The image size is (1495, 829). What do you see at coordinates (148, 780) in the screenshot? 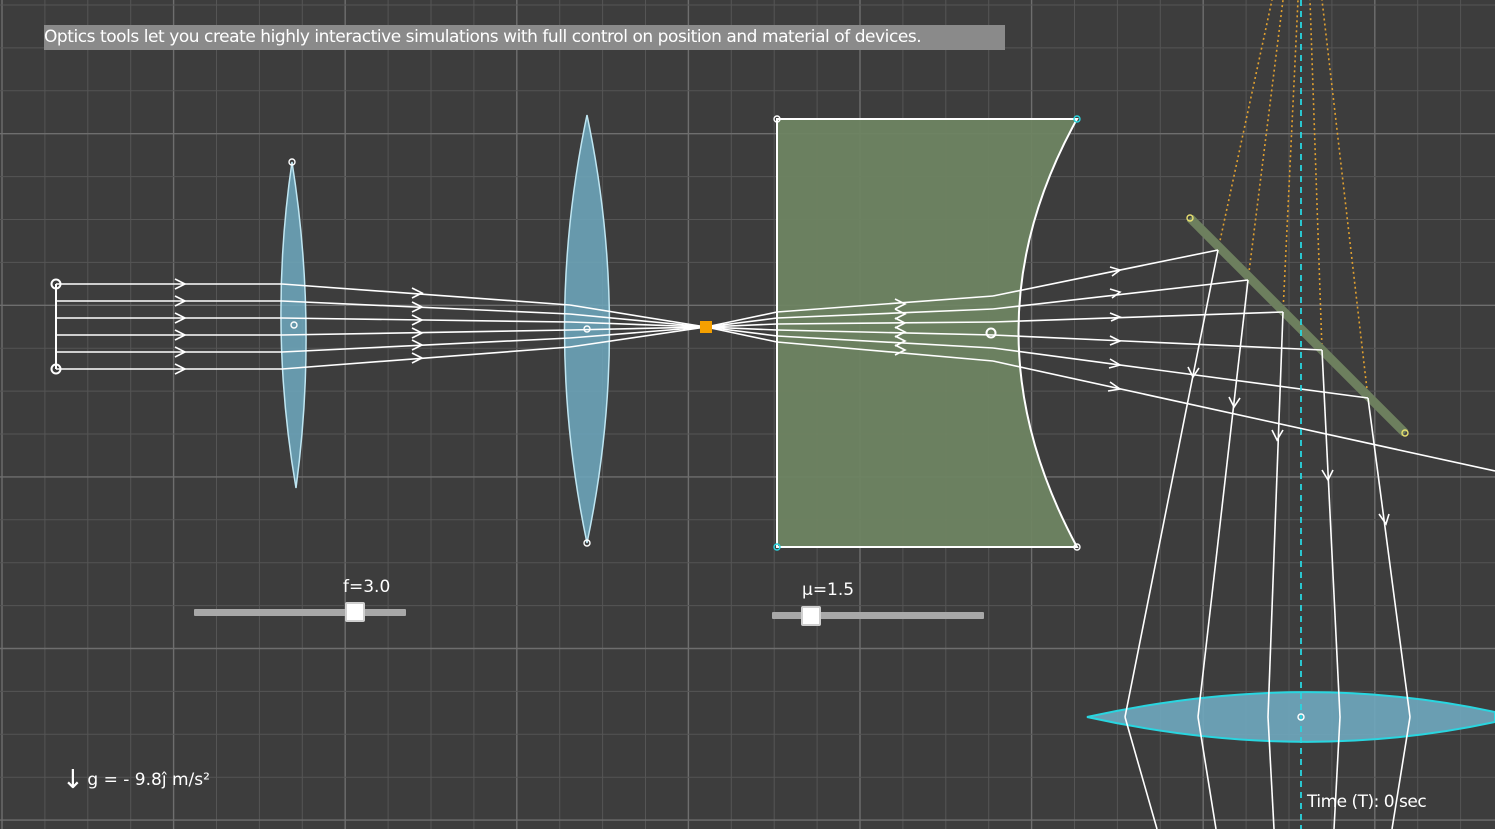
I see `gravity-text: g = - 9.8ĵ m/s²` at bounding box center [148, 780].